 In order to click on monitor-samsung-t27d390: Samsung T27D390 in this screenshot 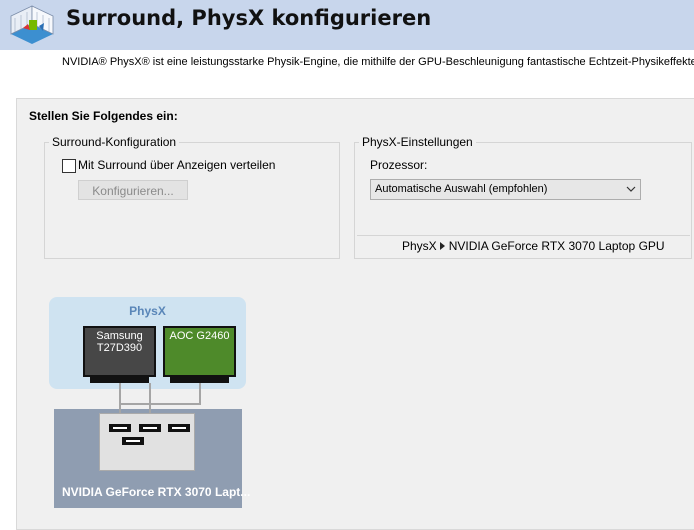, I will do `click(119, 351)`.